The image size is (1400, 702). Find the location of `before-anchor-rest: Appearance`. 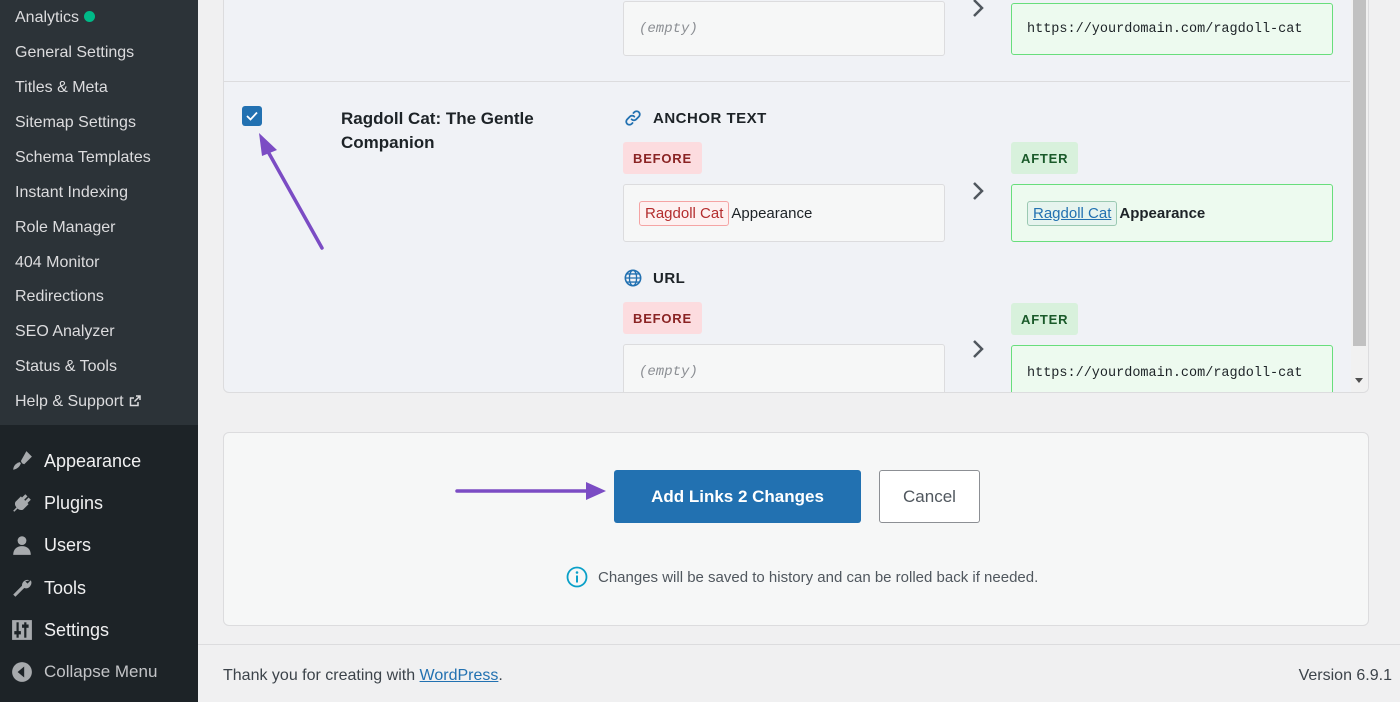

before-anchor-rest: Appearance is located at coordinates (772, 213).